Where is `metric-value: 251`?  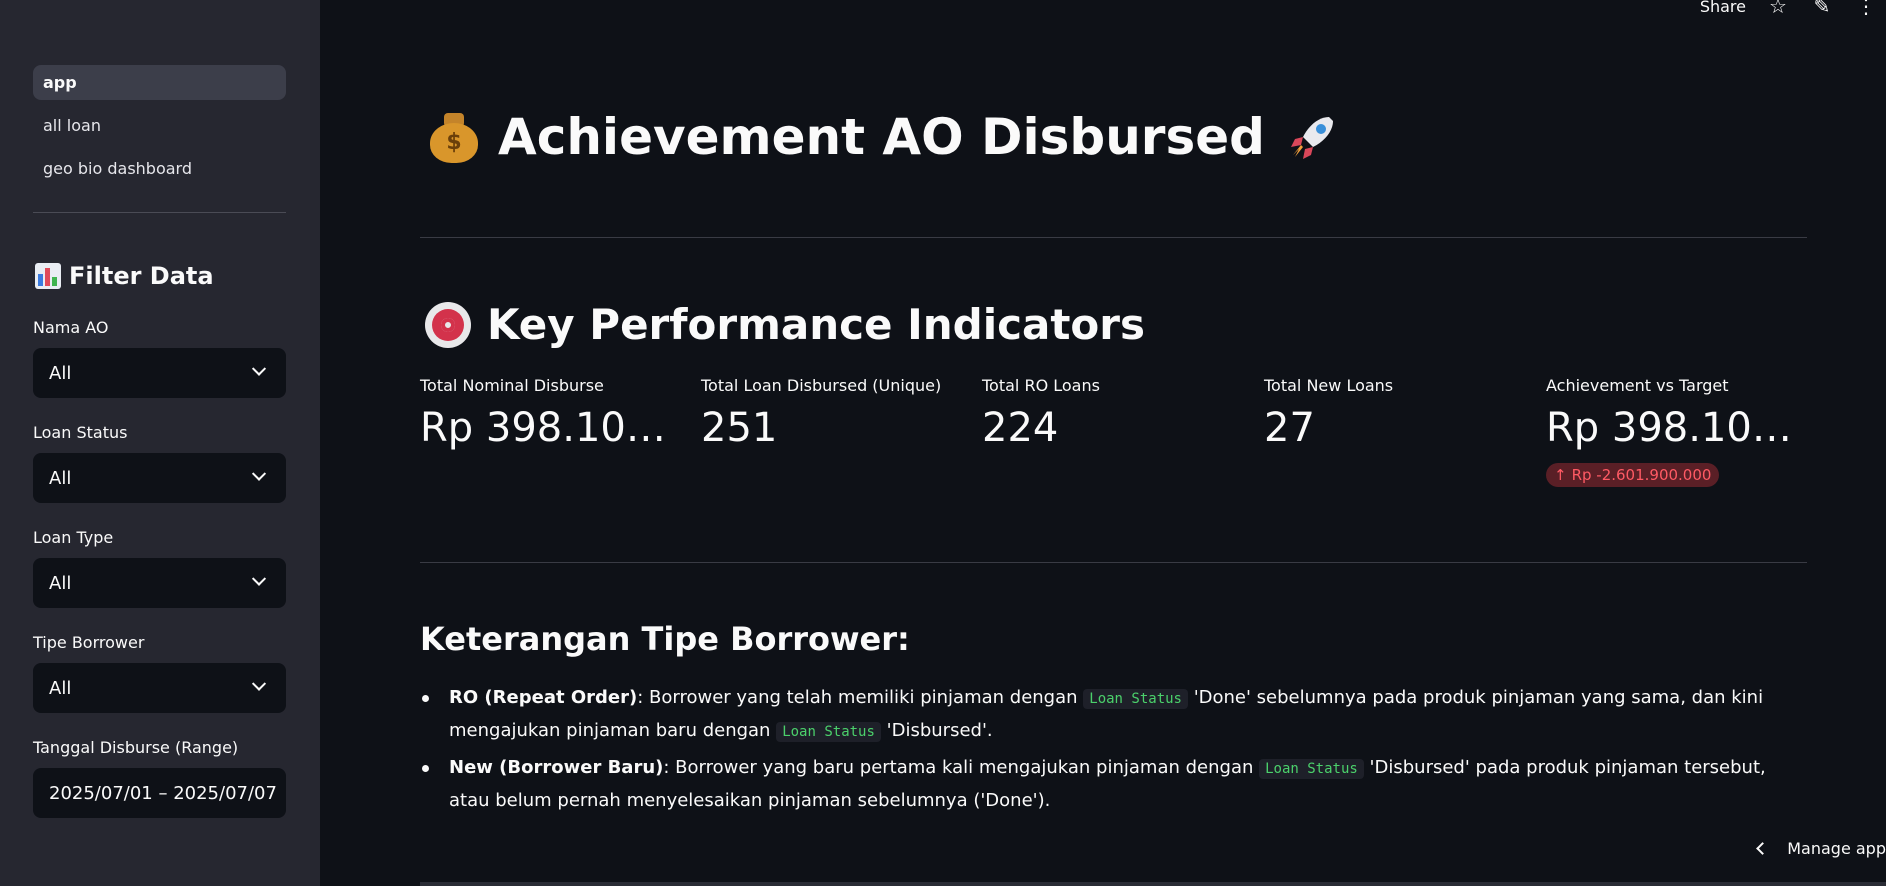
metric-value: 251 is located at coordinates (739, 428).